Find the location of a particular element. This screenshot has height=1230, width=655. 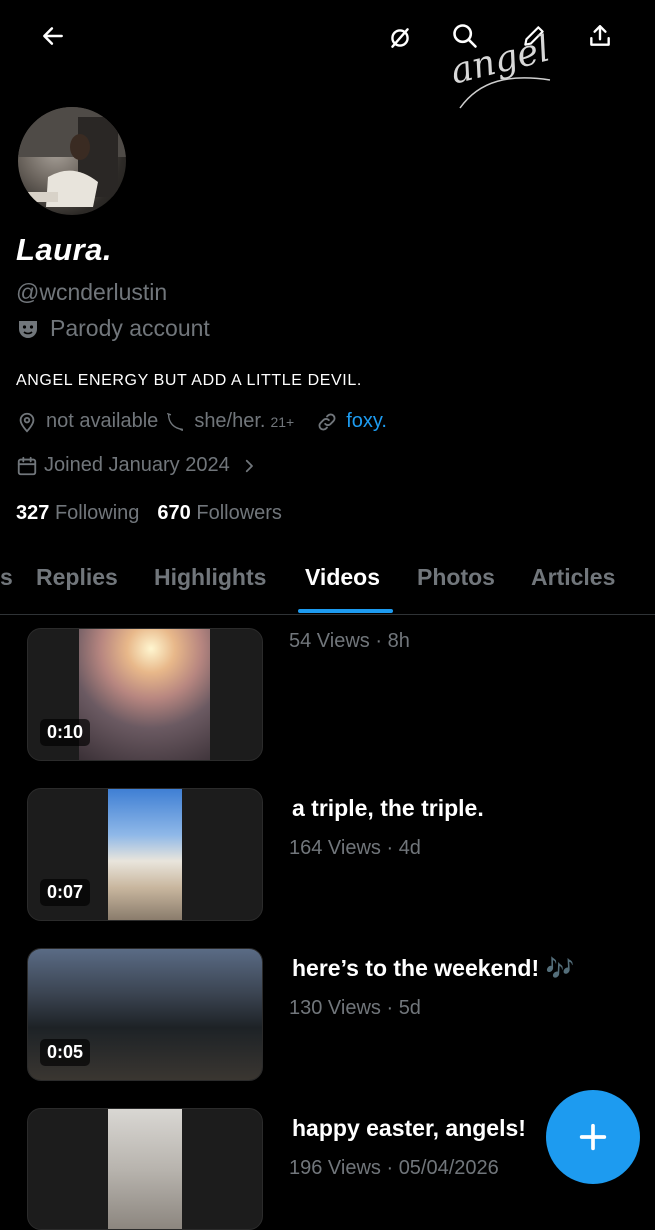

tab-articles: Articles is located at coordinates (573, 577).